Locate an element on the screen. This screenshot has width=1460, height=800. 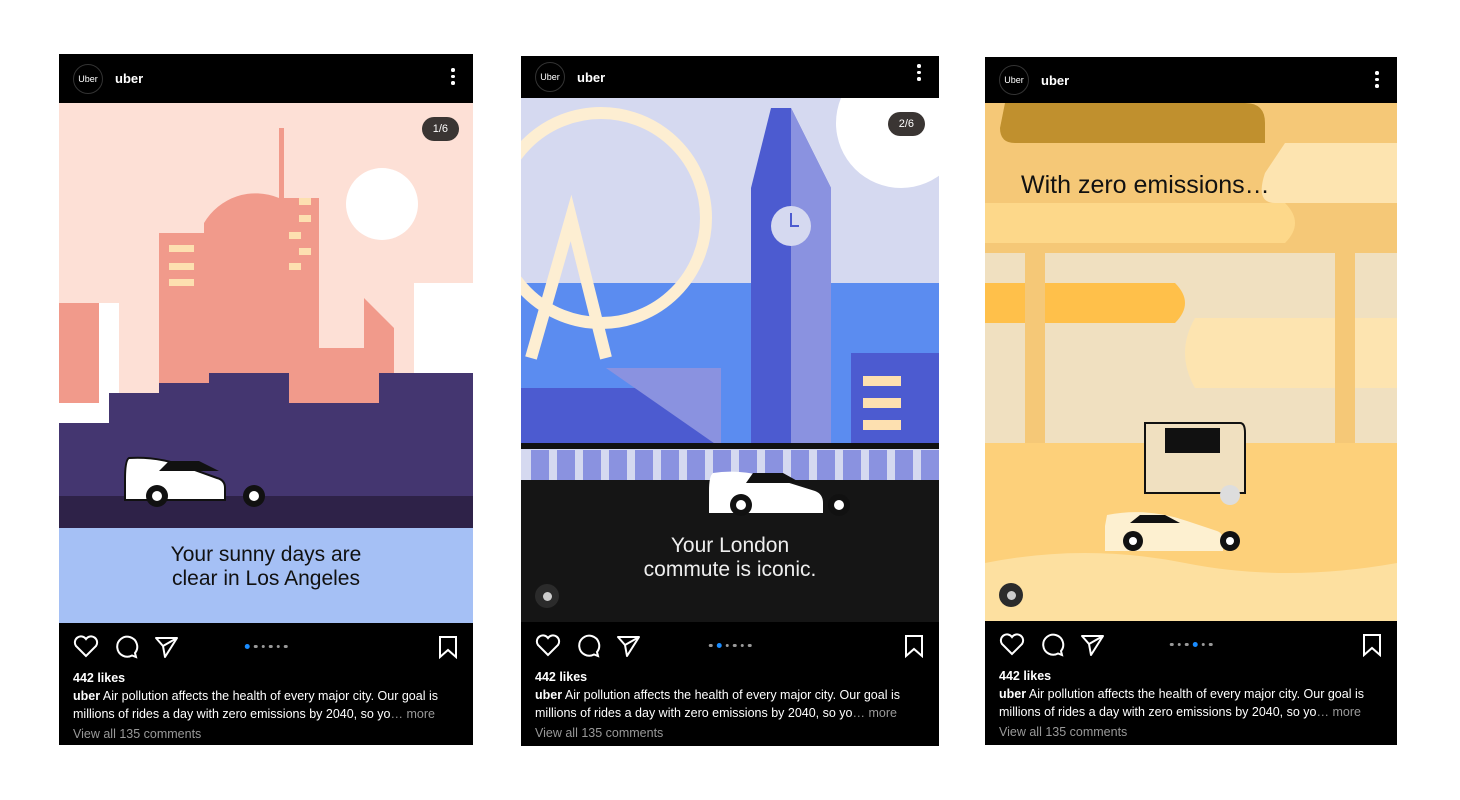
slide-caption: Your sunny days are clear in Los Angeles is located at coordinates (266, 567).